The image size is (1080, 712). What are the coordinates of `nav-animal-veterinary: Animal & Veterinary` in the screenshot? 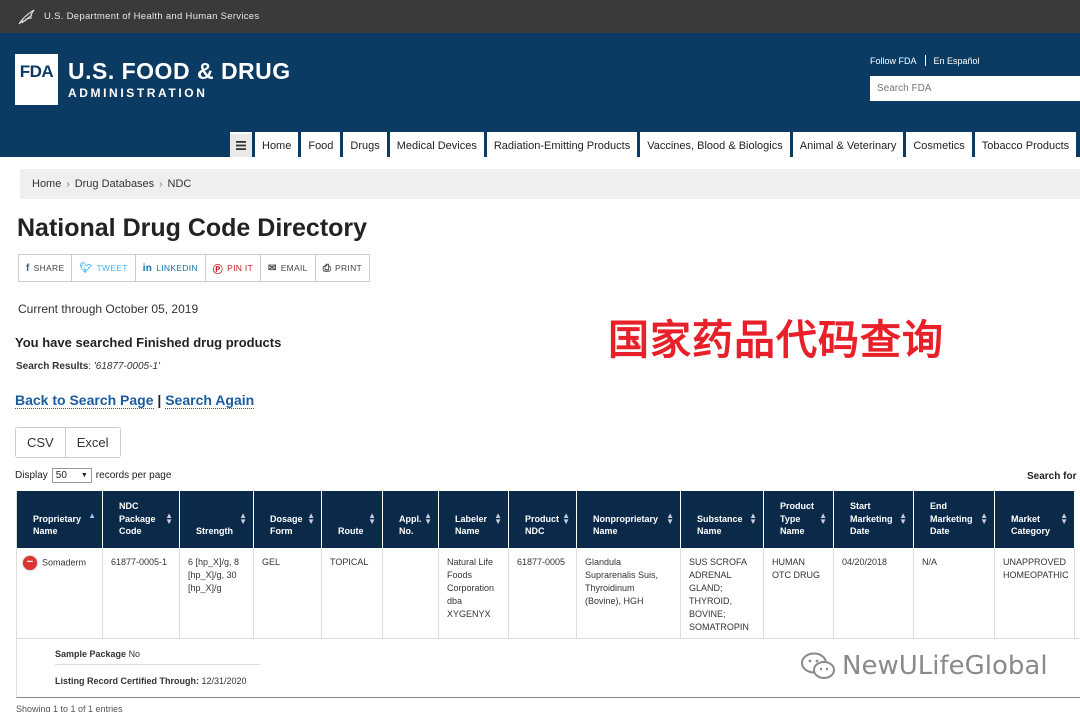 It's located at (848, 144).